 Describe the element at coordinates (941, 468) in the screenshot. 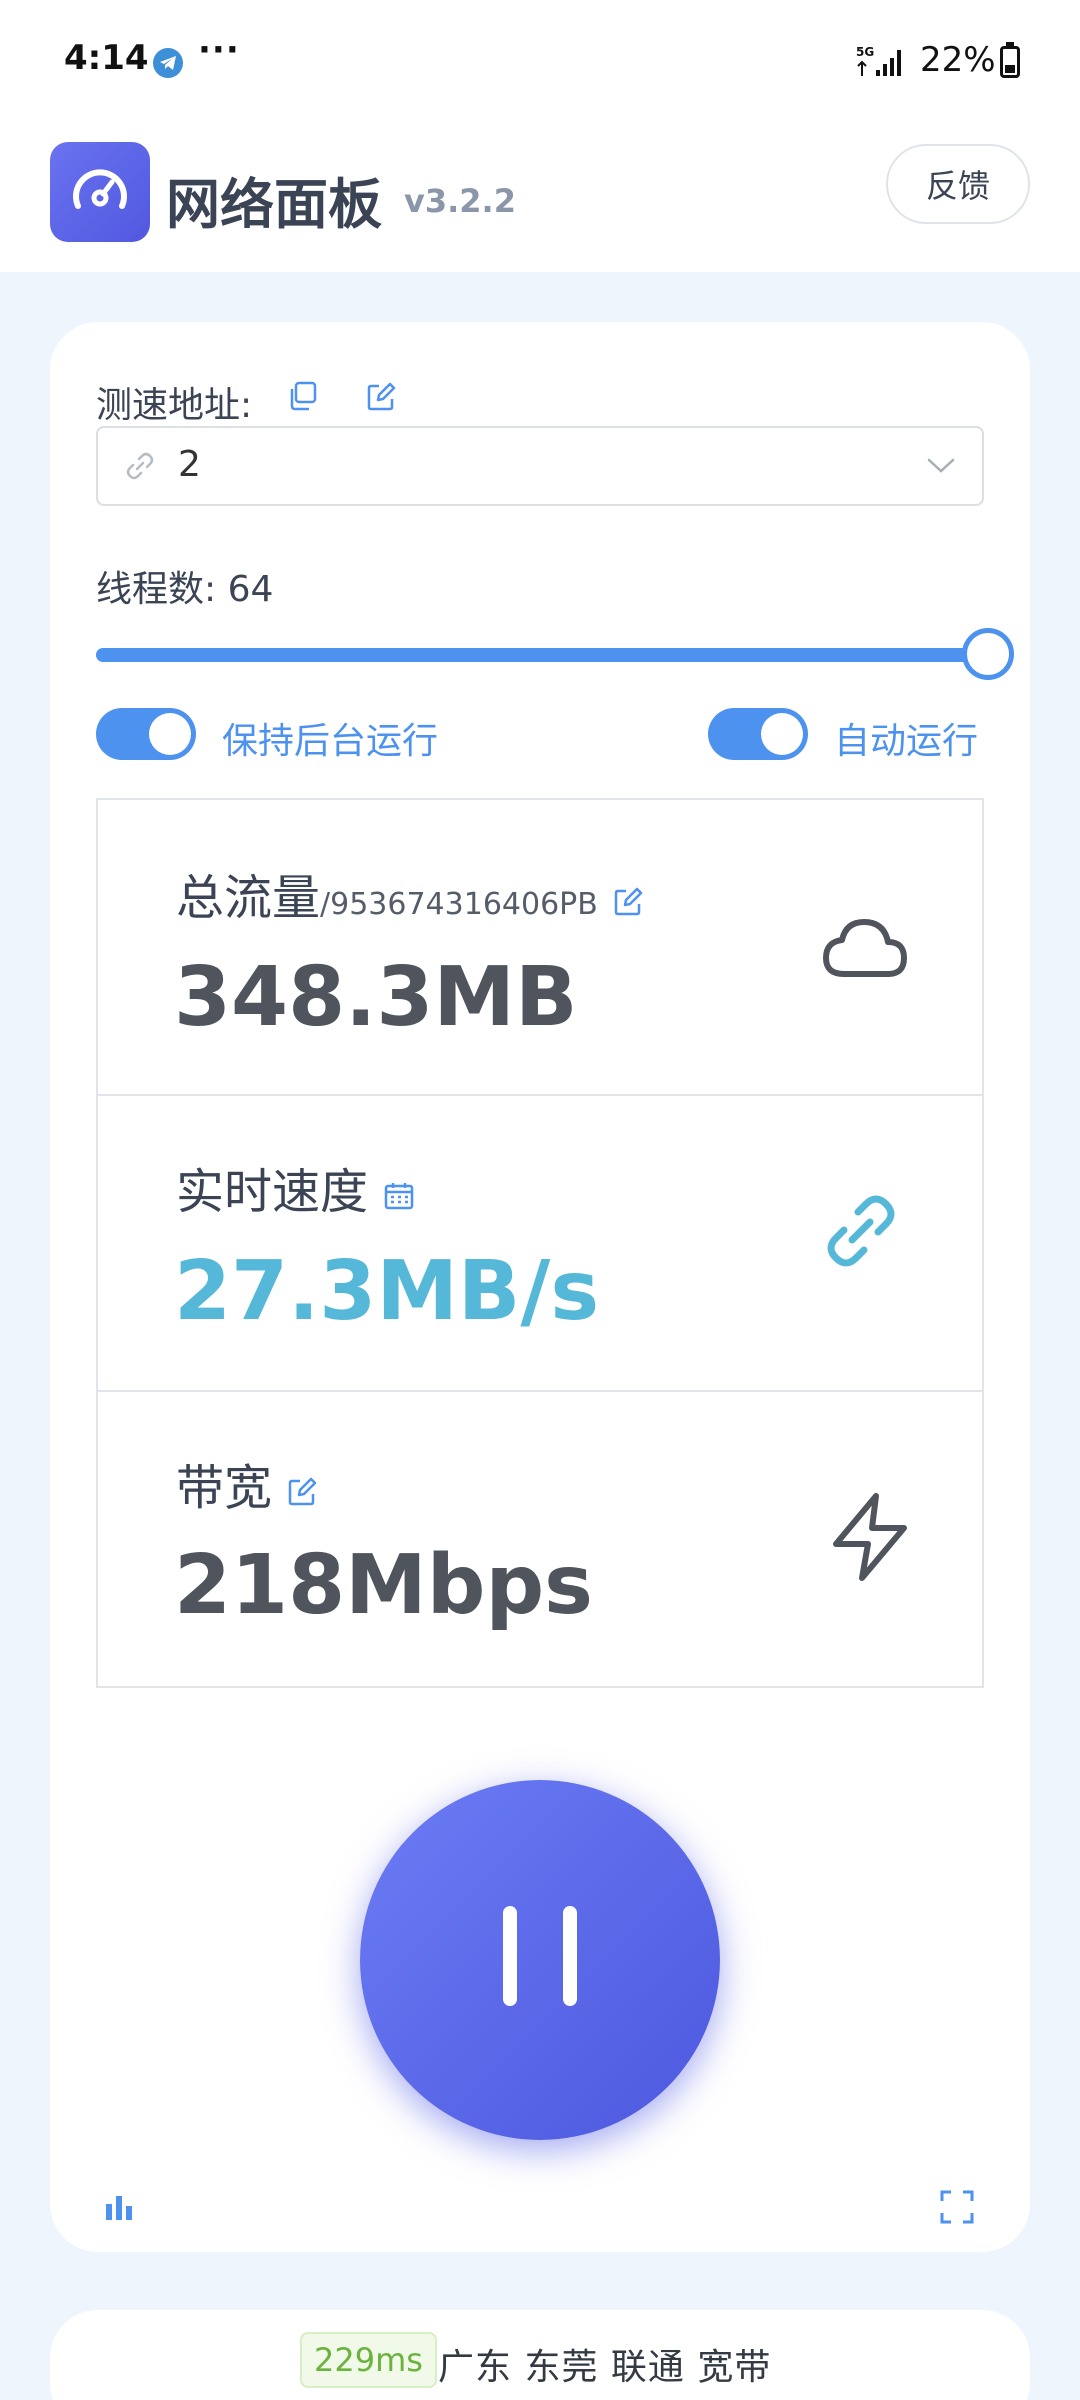

I see `chevron-down-icon` at that location.